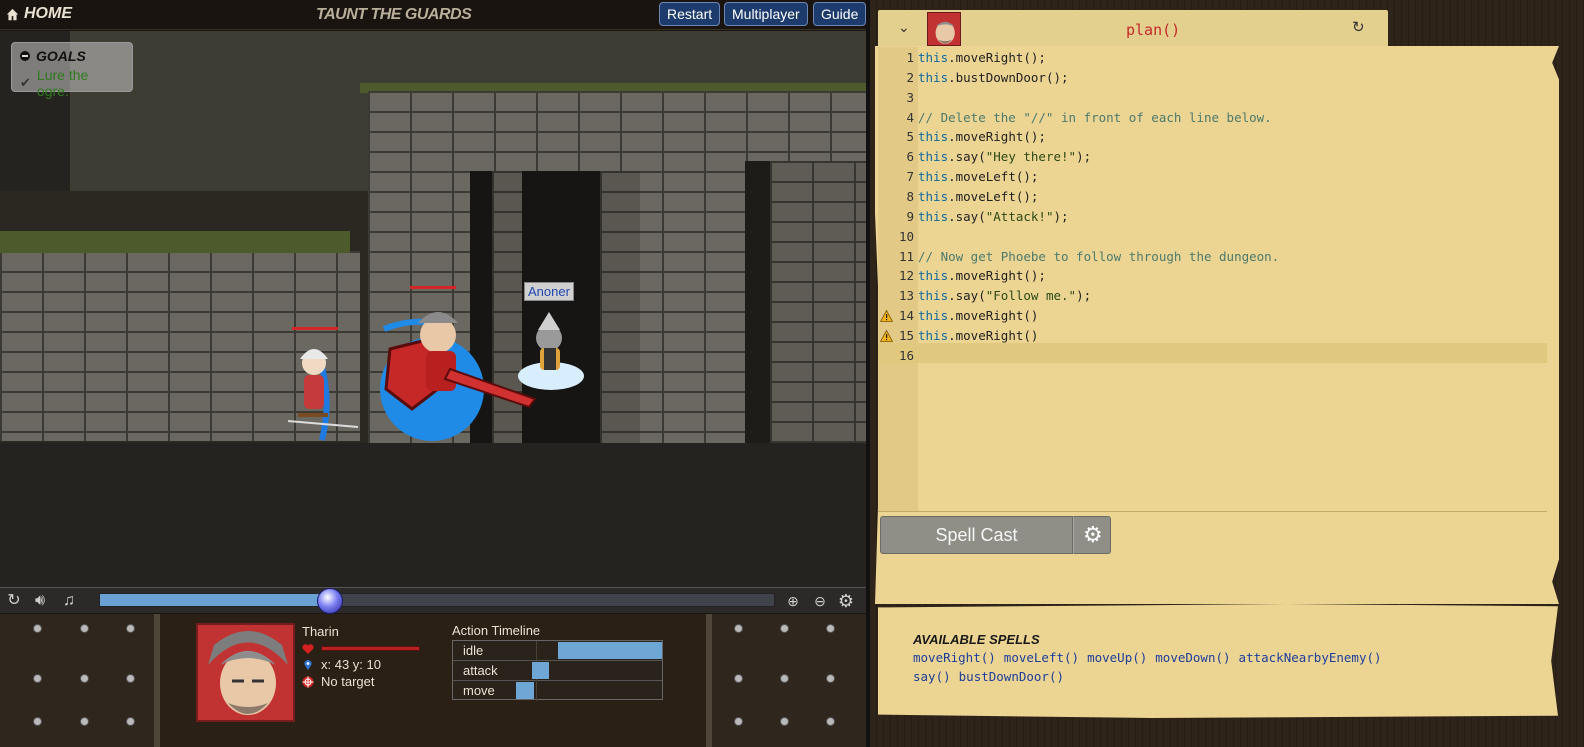 The image size is (1584, 747). What do you see at coordinates (910, 196) in the screenshot?
I see `line-number: 8` at bounding box center [910, 196].